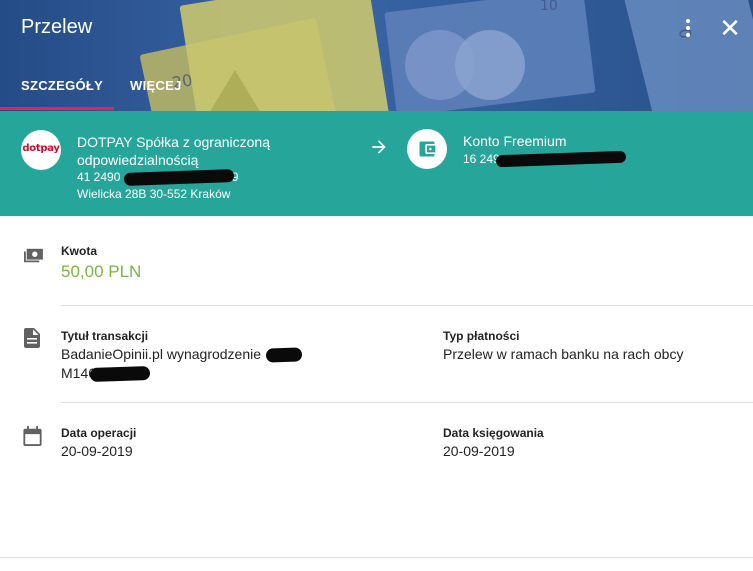 This screenshot has width=753, height=571. Describe the element at coordinates (62, 85) in the screenshot. I see `tab-details: SZCZEGÓŁY` at that location.